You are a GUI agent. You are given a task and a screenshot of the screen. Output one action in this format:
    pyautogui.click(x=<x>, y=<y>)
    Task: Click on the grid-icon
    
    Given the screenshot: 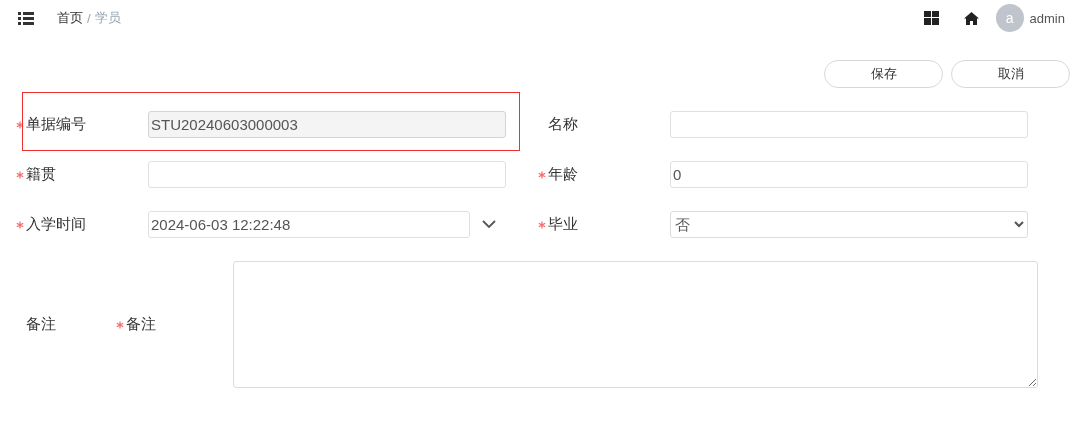 What is the action you would take?
    pyautogui.click(x=931, y=18)
    